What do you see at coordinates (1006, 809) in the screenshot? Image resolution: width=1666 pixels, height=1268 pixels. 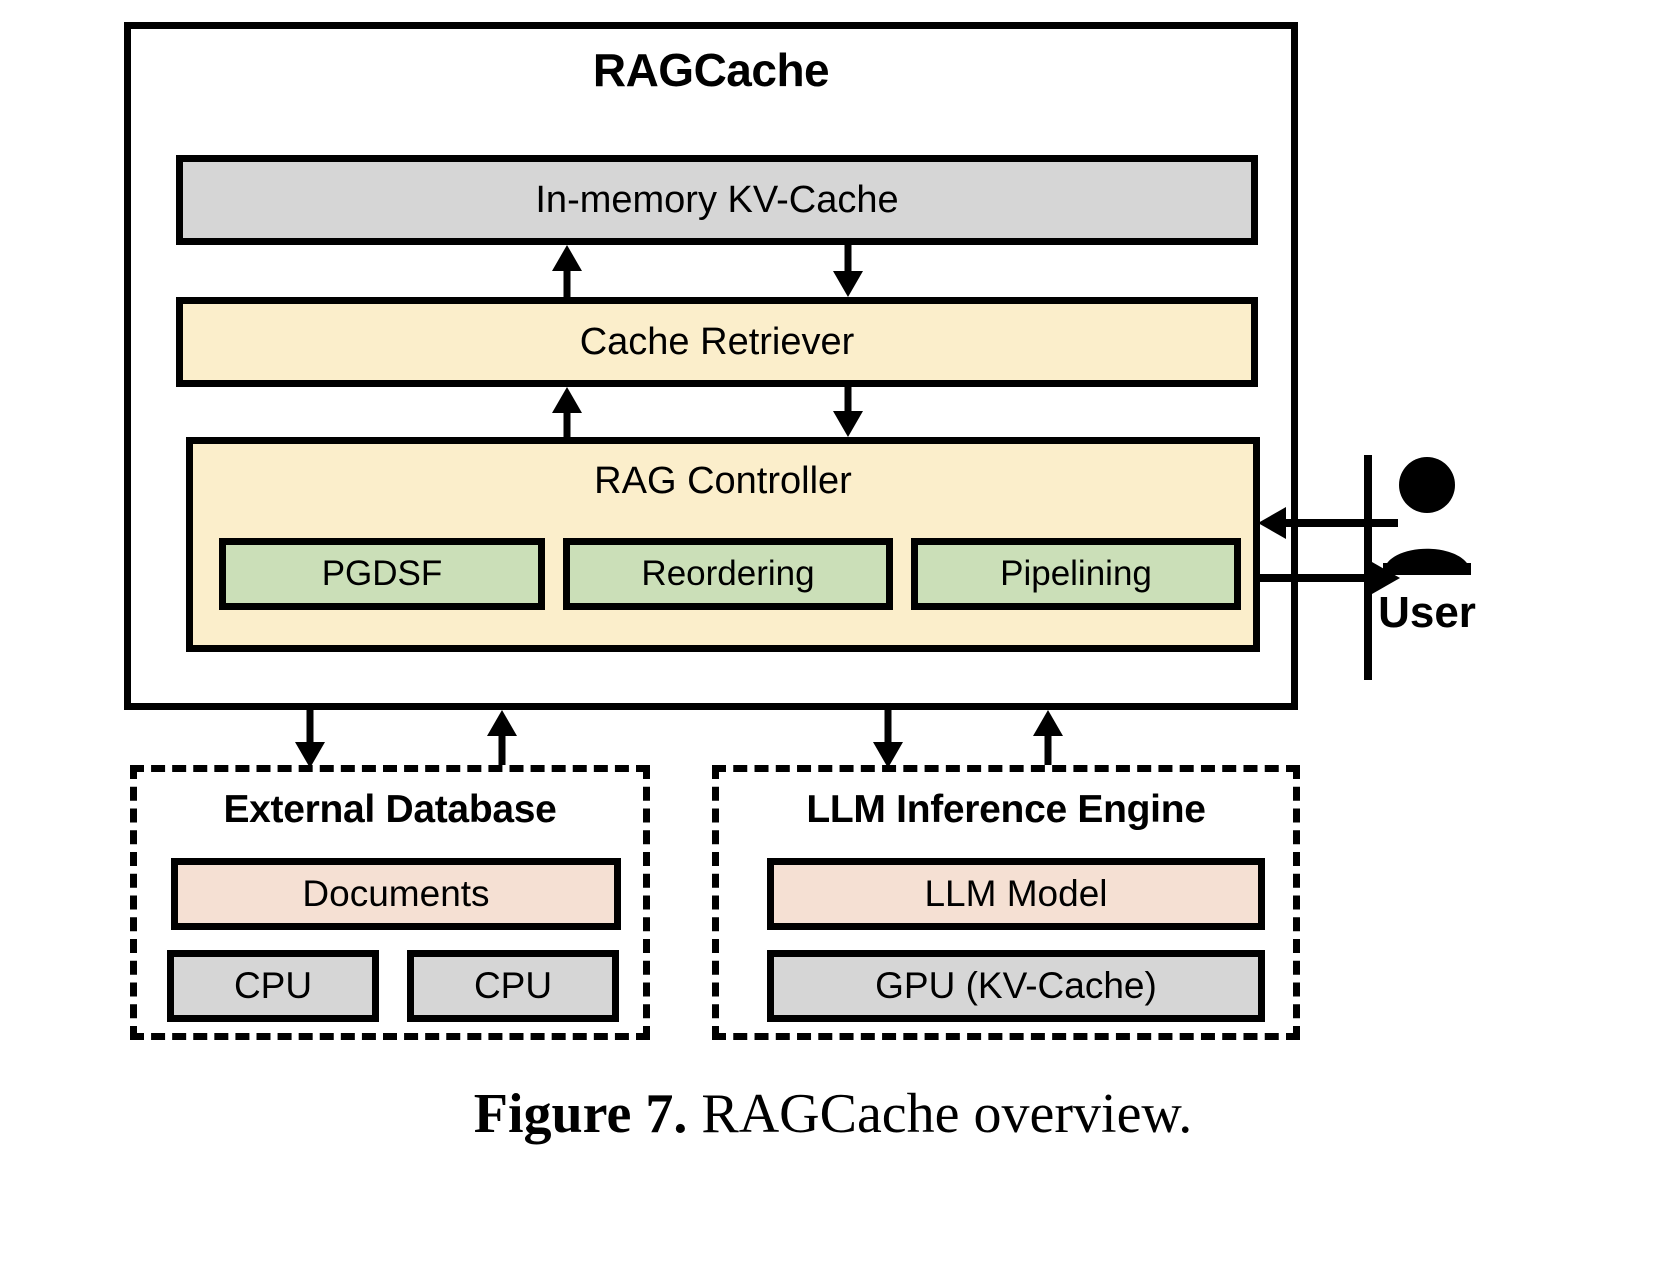 I see `llm-inference-engine-title: LLM Inference Engine` at bounding box center [1006, 809].